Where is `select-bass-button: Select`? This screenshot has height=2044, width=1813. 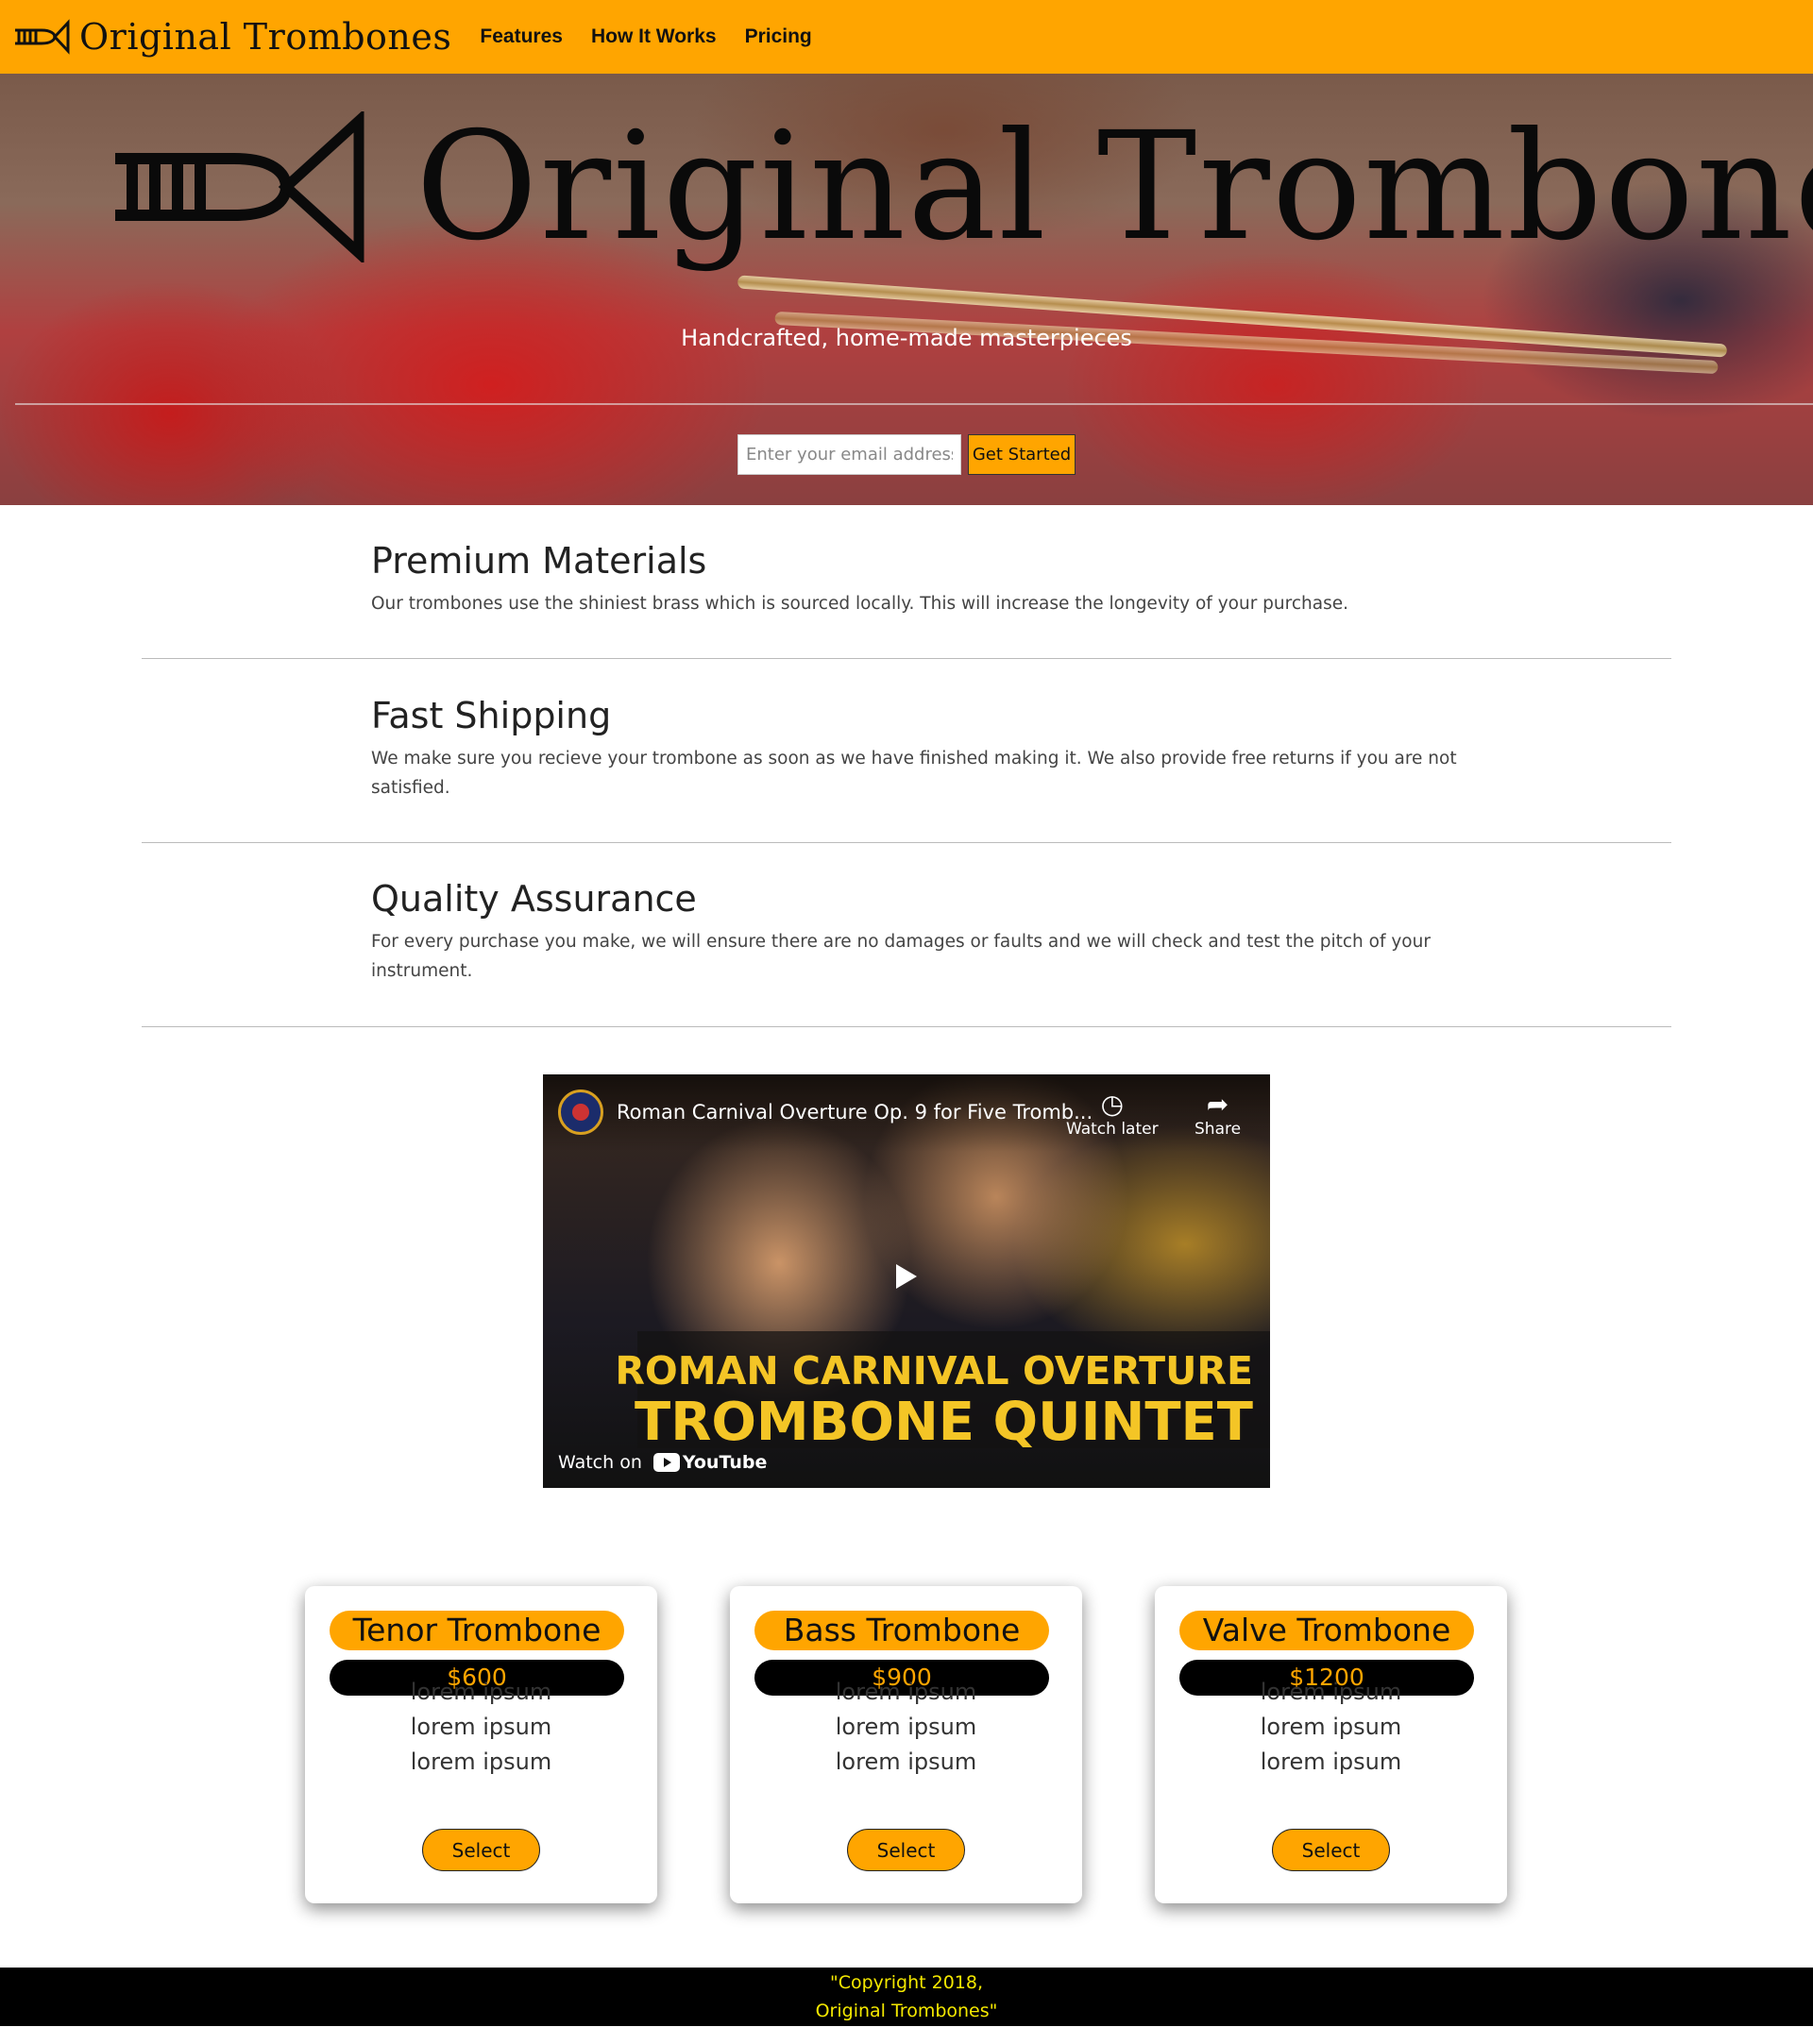 select-bass-button: Select is located at coordinates (906, 1850).